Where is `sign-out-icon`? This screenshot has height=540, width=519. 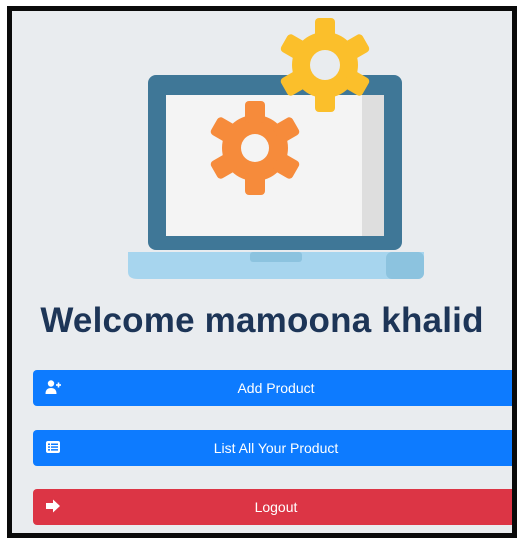
sign-out-icon is located at coordinates (53, 506).